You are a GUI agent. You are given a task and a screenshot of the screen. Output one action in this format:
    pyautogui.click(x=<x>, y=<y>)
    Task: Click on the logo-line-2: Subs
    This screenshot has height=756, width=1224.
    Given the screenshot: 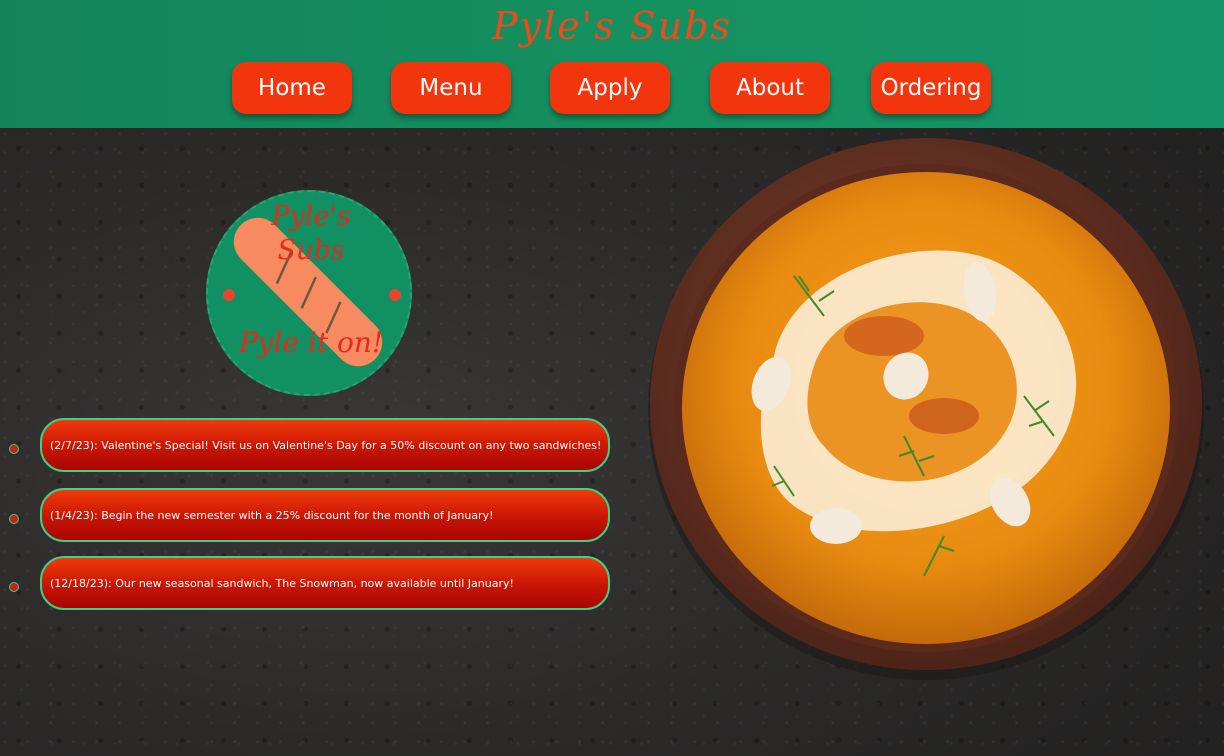 What is the action you would take?
    pyautogui.click(x=311, y=250)
    